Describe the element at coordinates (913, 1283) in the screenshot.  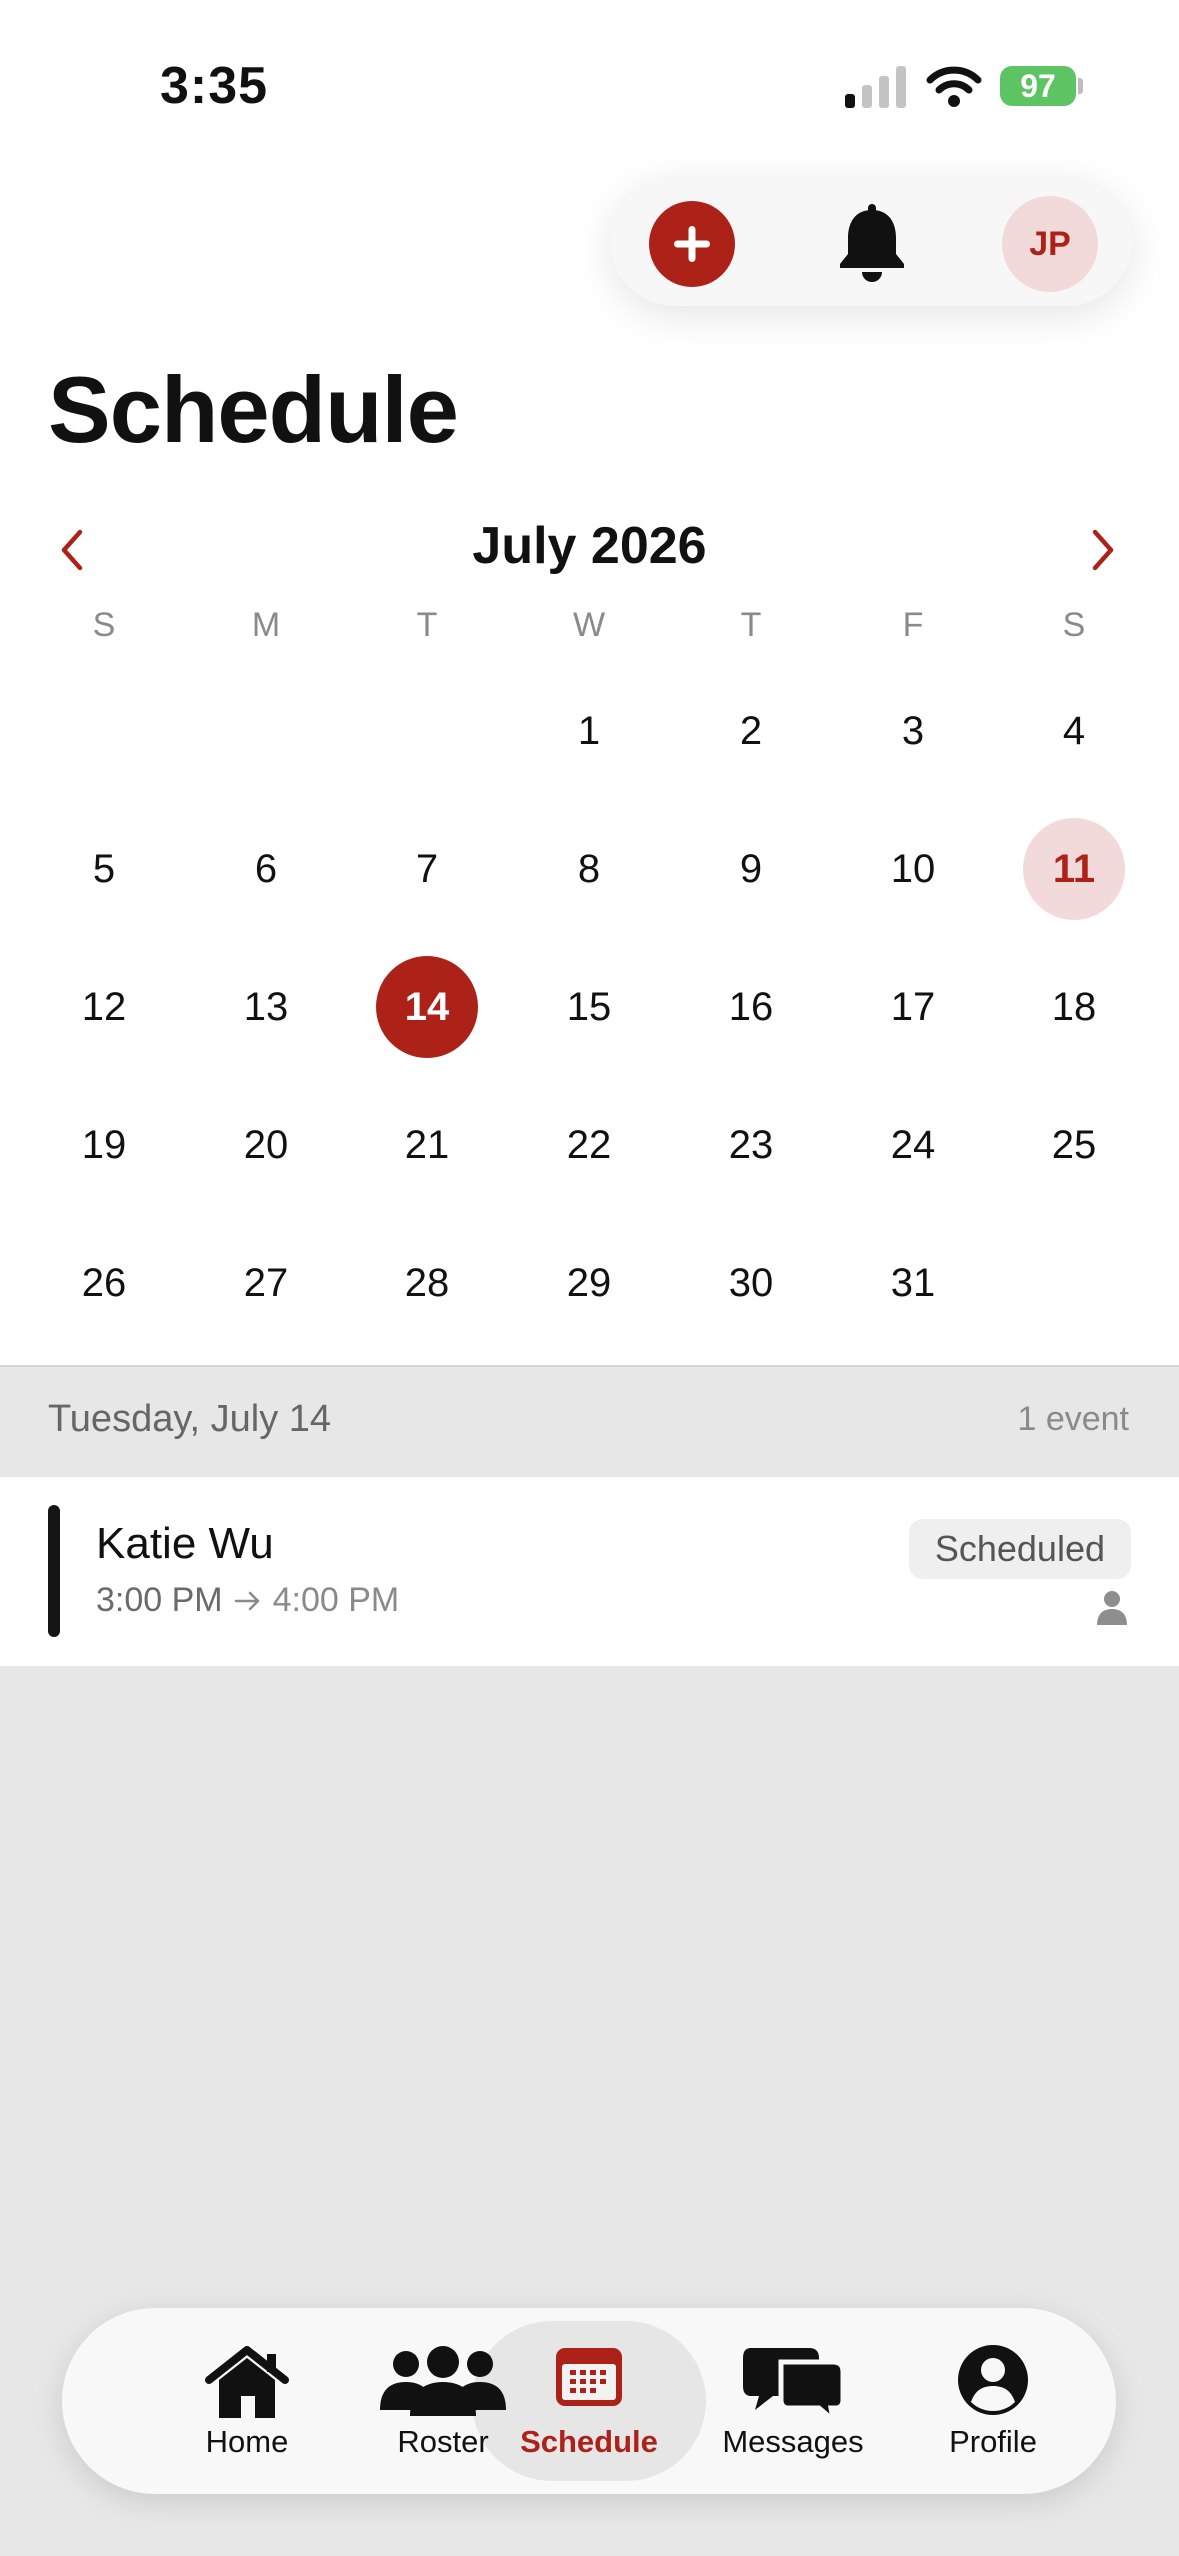
I see `calendar-day: 31` at that location.